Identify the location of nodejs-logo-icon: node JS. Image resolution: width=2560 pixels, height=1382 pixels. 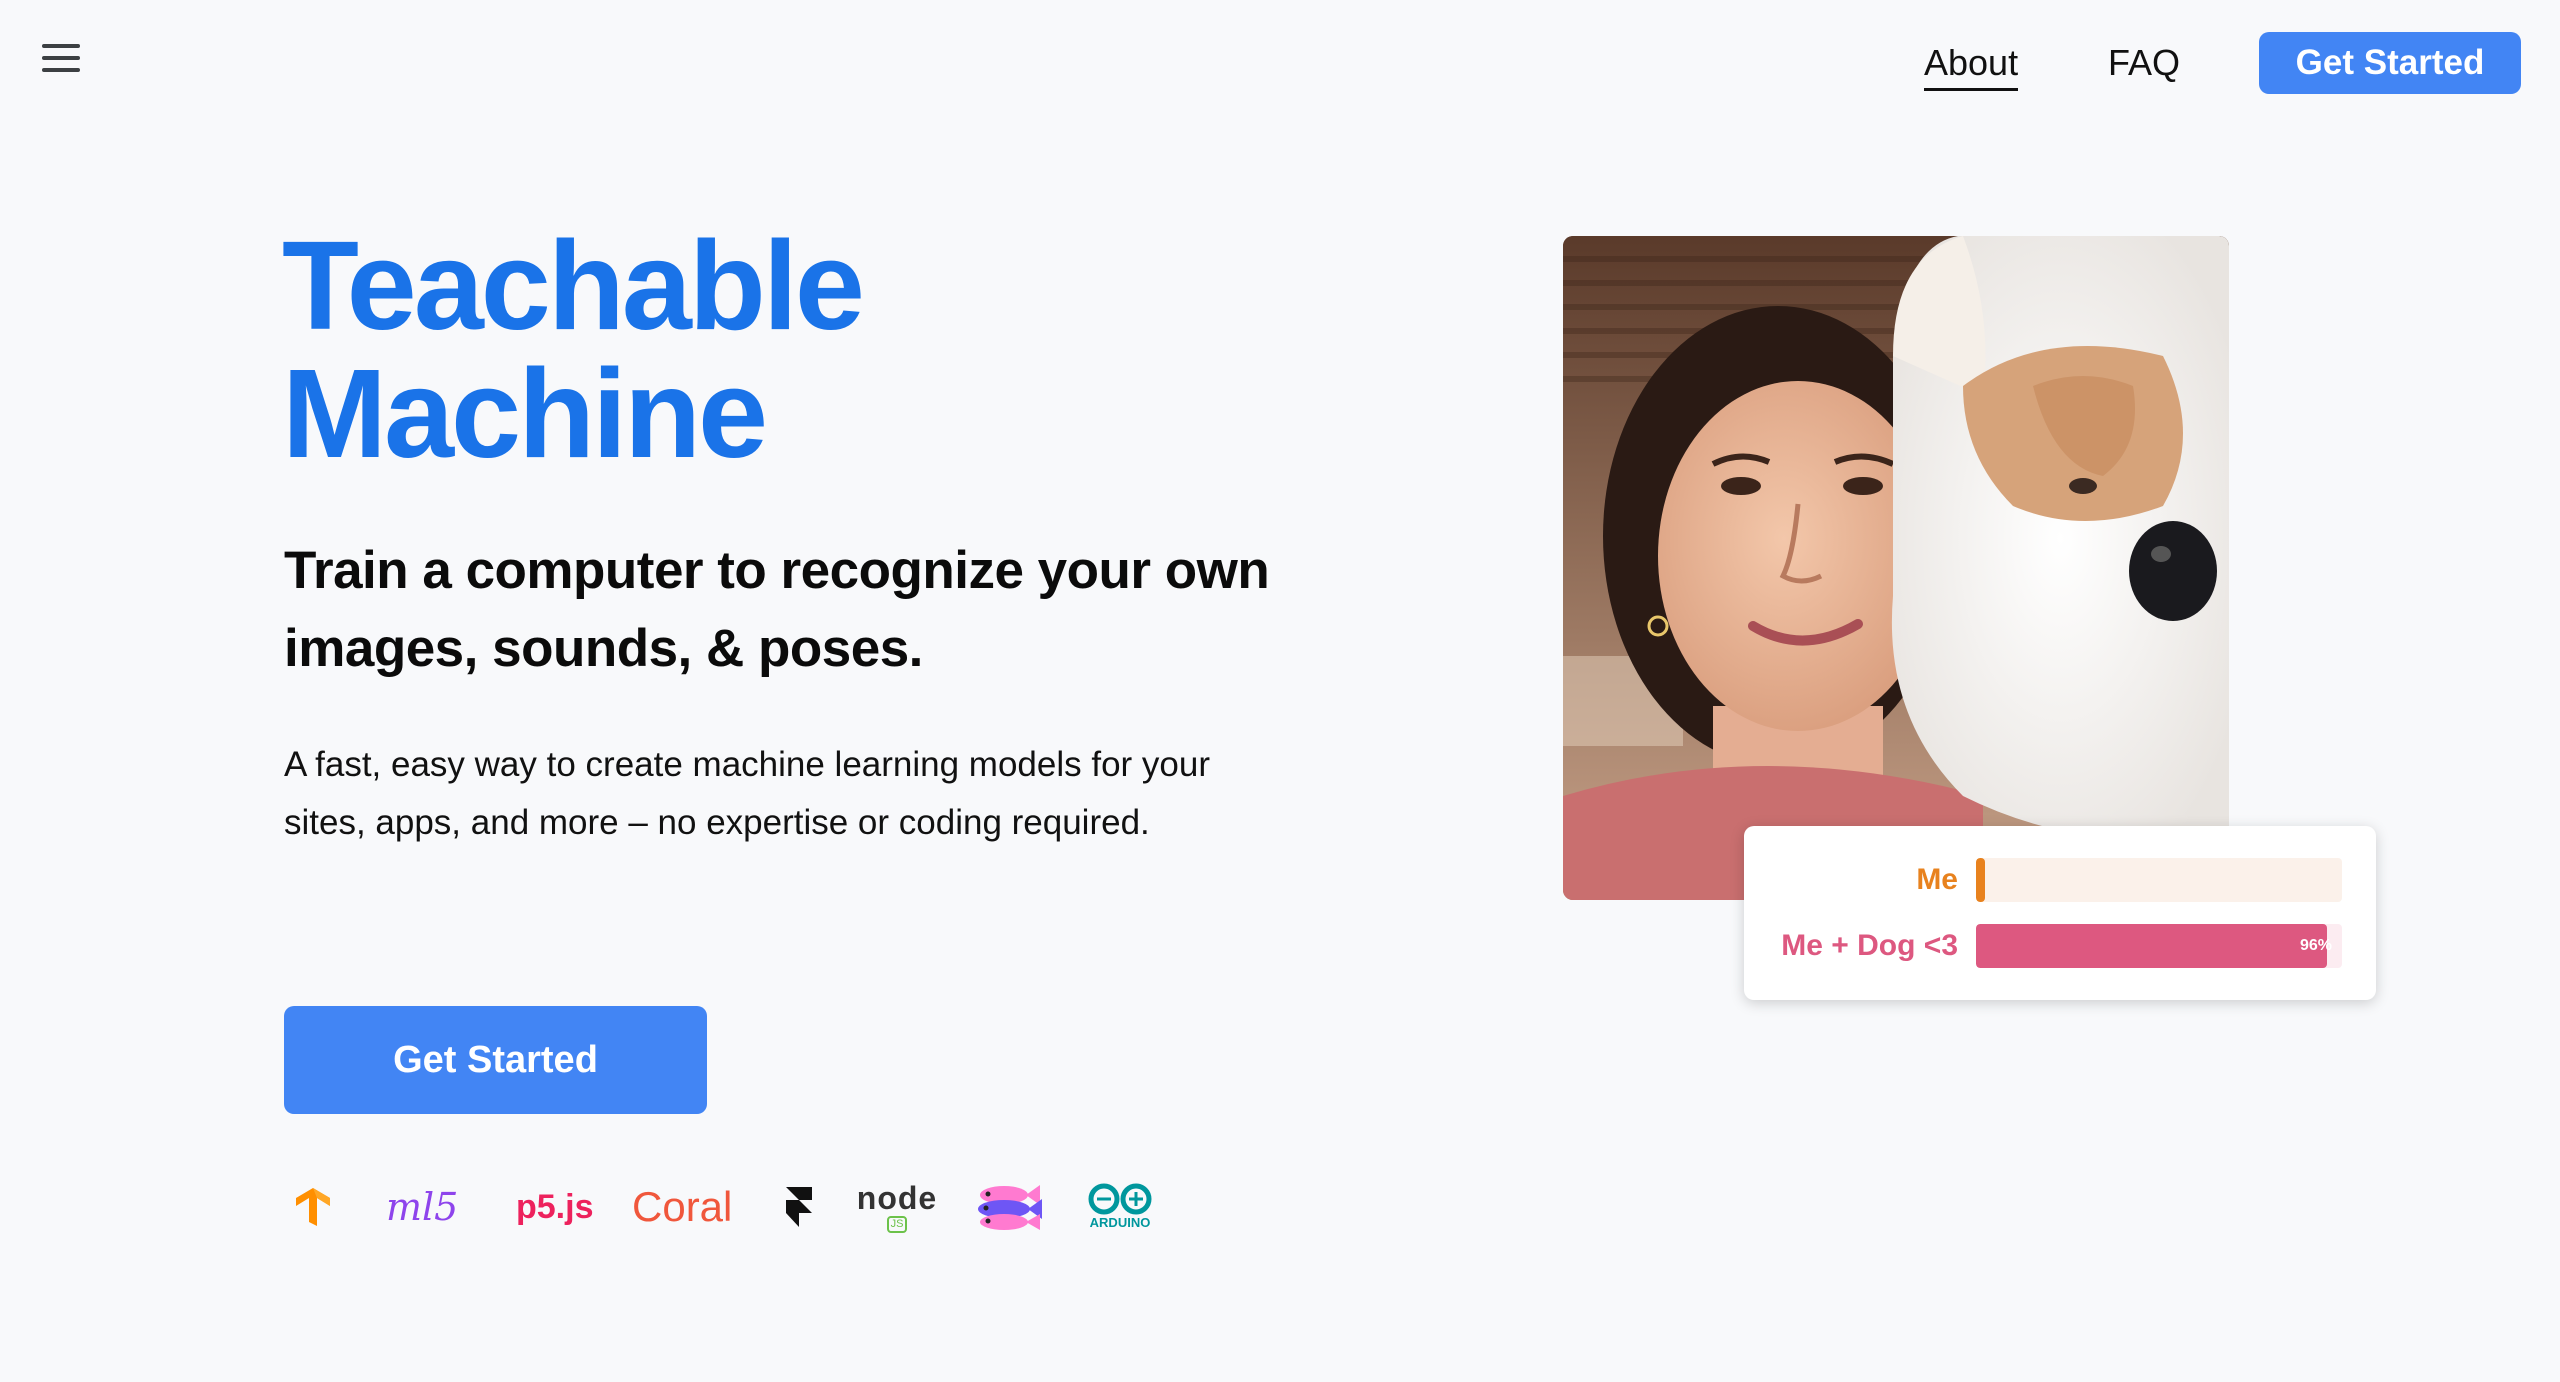
(897, 1207).